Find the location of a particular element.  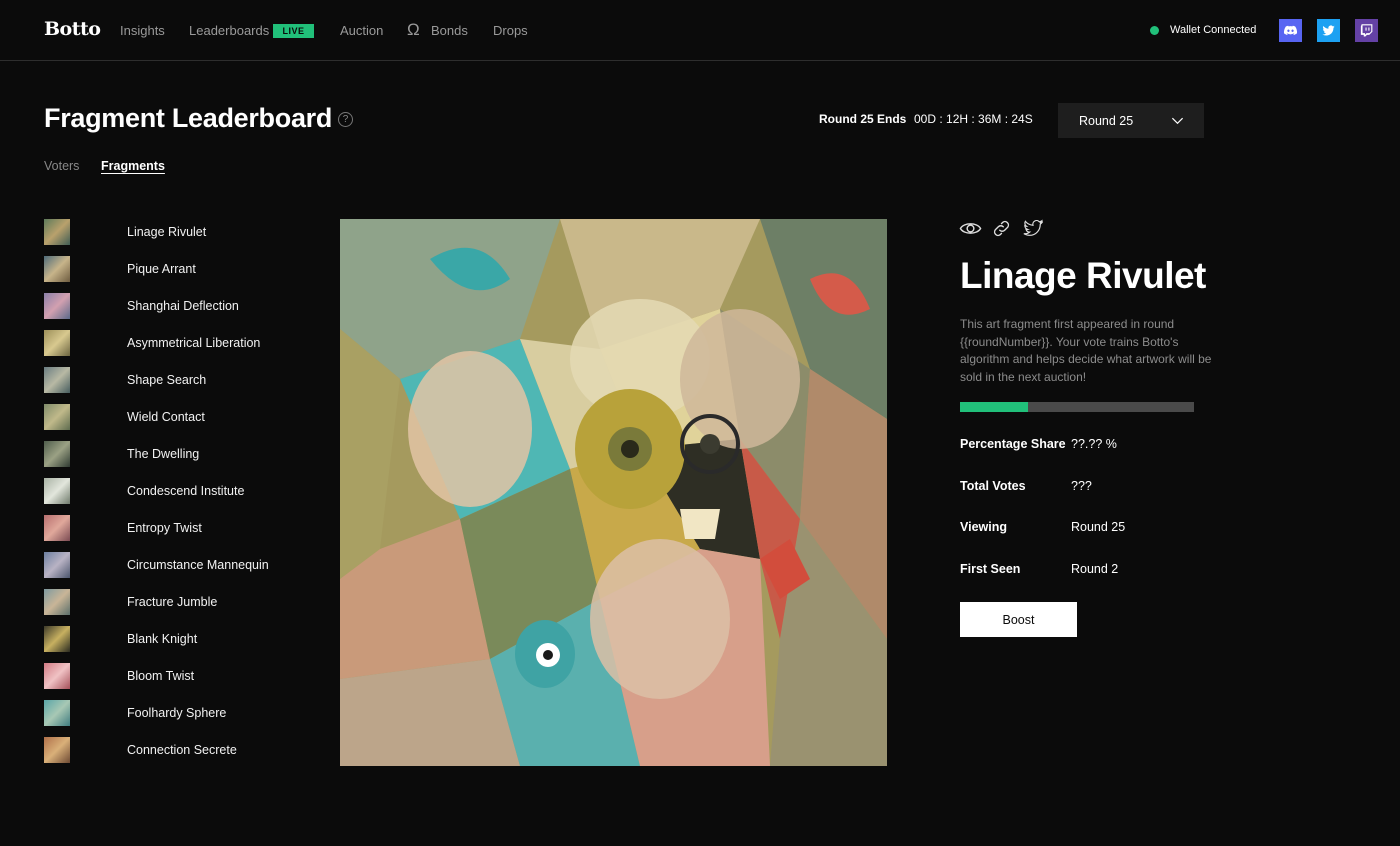

fragment-name: Bloom Twist is located at coordinates (161, 676).